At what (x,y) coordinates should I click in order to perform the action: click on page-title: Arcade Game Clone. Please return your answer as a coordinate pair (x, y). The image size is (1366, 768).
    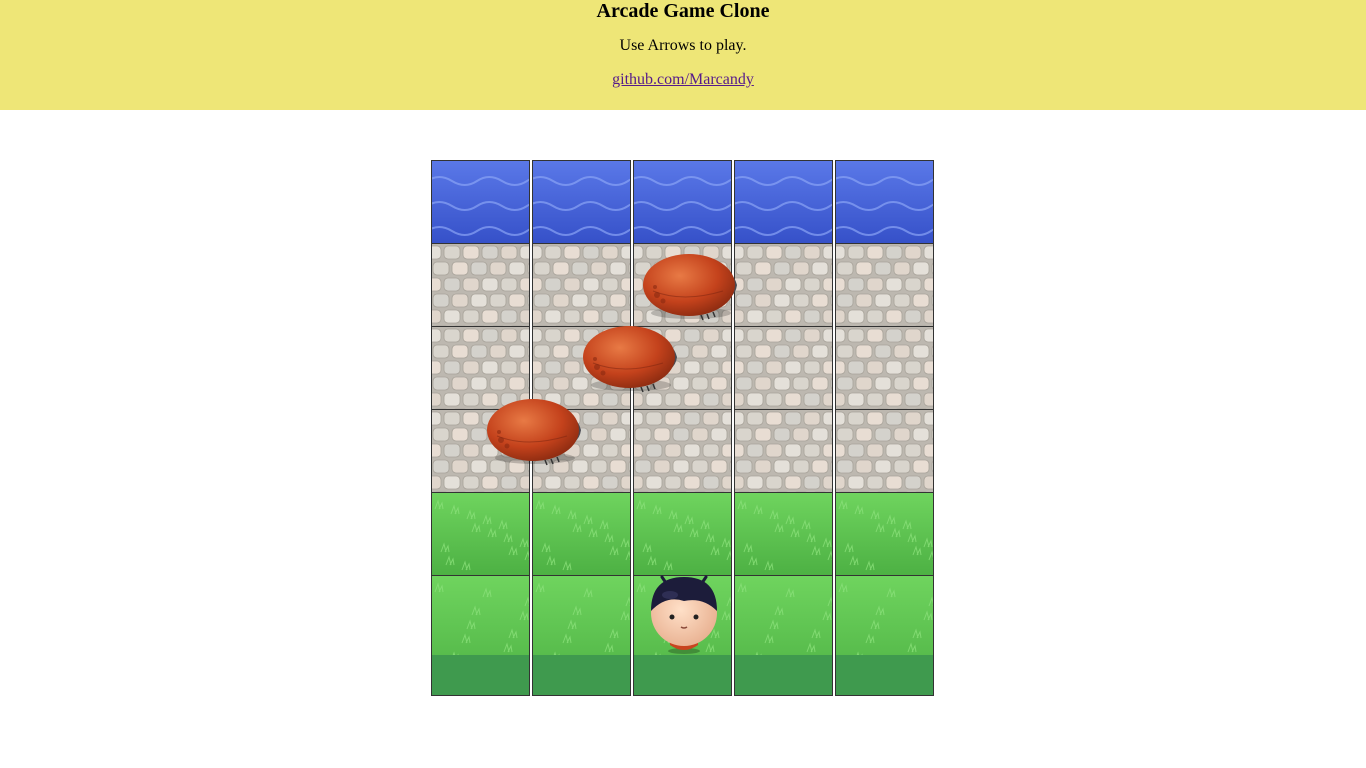
    Looking at the image, I should click on (683, 11).